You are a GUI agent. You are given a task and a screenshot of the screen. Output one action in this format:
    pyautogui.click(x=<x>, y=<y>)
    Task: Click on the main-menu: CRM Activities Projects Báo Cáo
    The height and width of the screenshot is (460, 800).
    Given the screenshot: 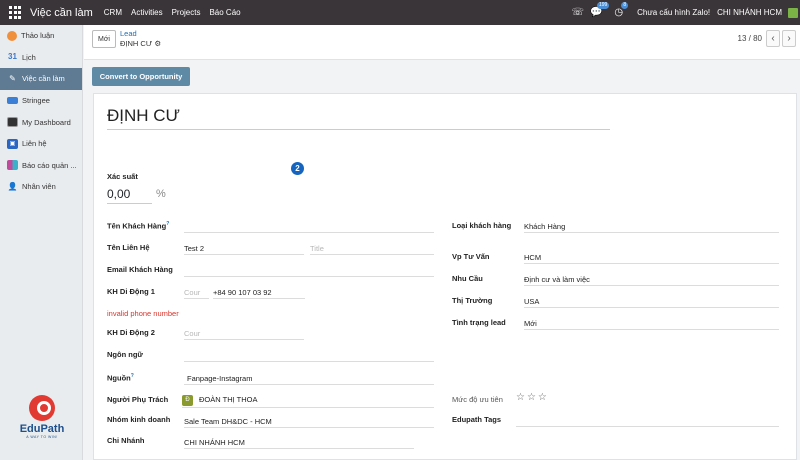 What is the action you would take?
    pyautogui.click(x=172, y=12)
    